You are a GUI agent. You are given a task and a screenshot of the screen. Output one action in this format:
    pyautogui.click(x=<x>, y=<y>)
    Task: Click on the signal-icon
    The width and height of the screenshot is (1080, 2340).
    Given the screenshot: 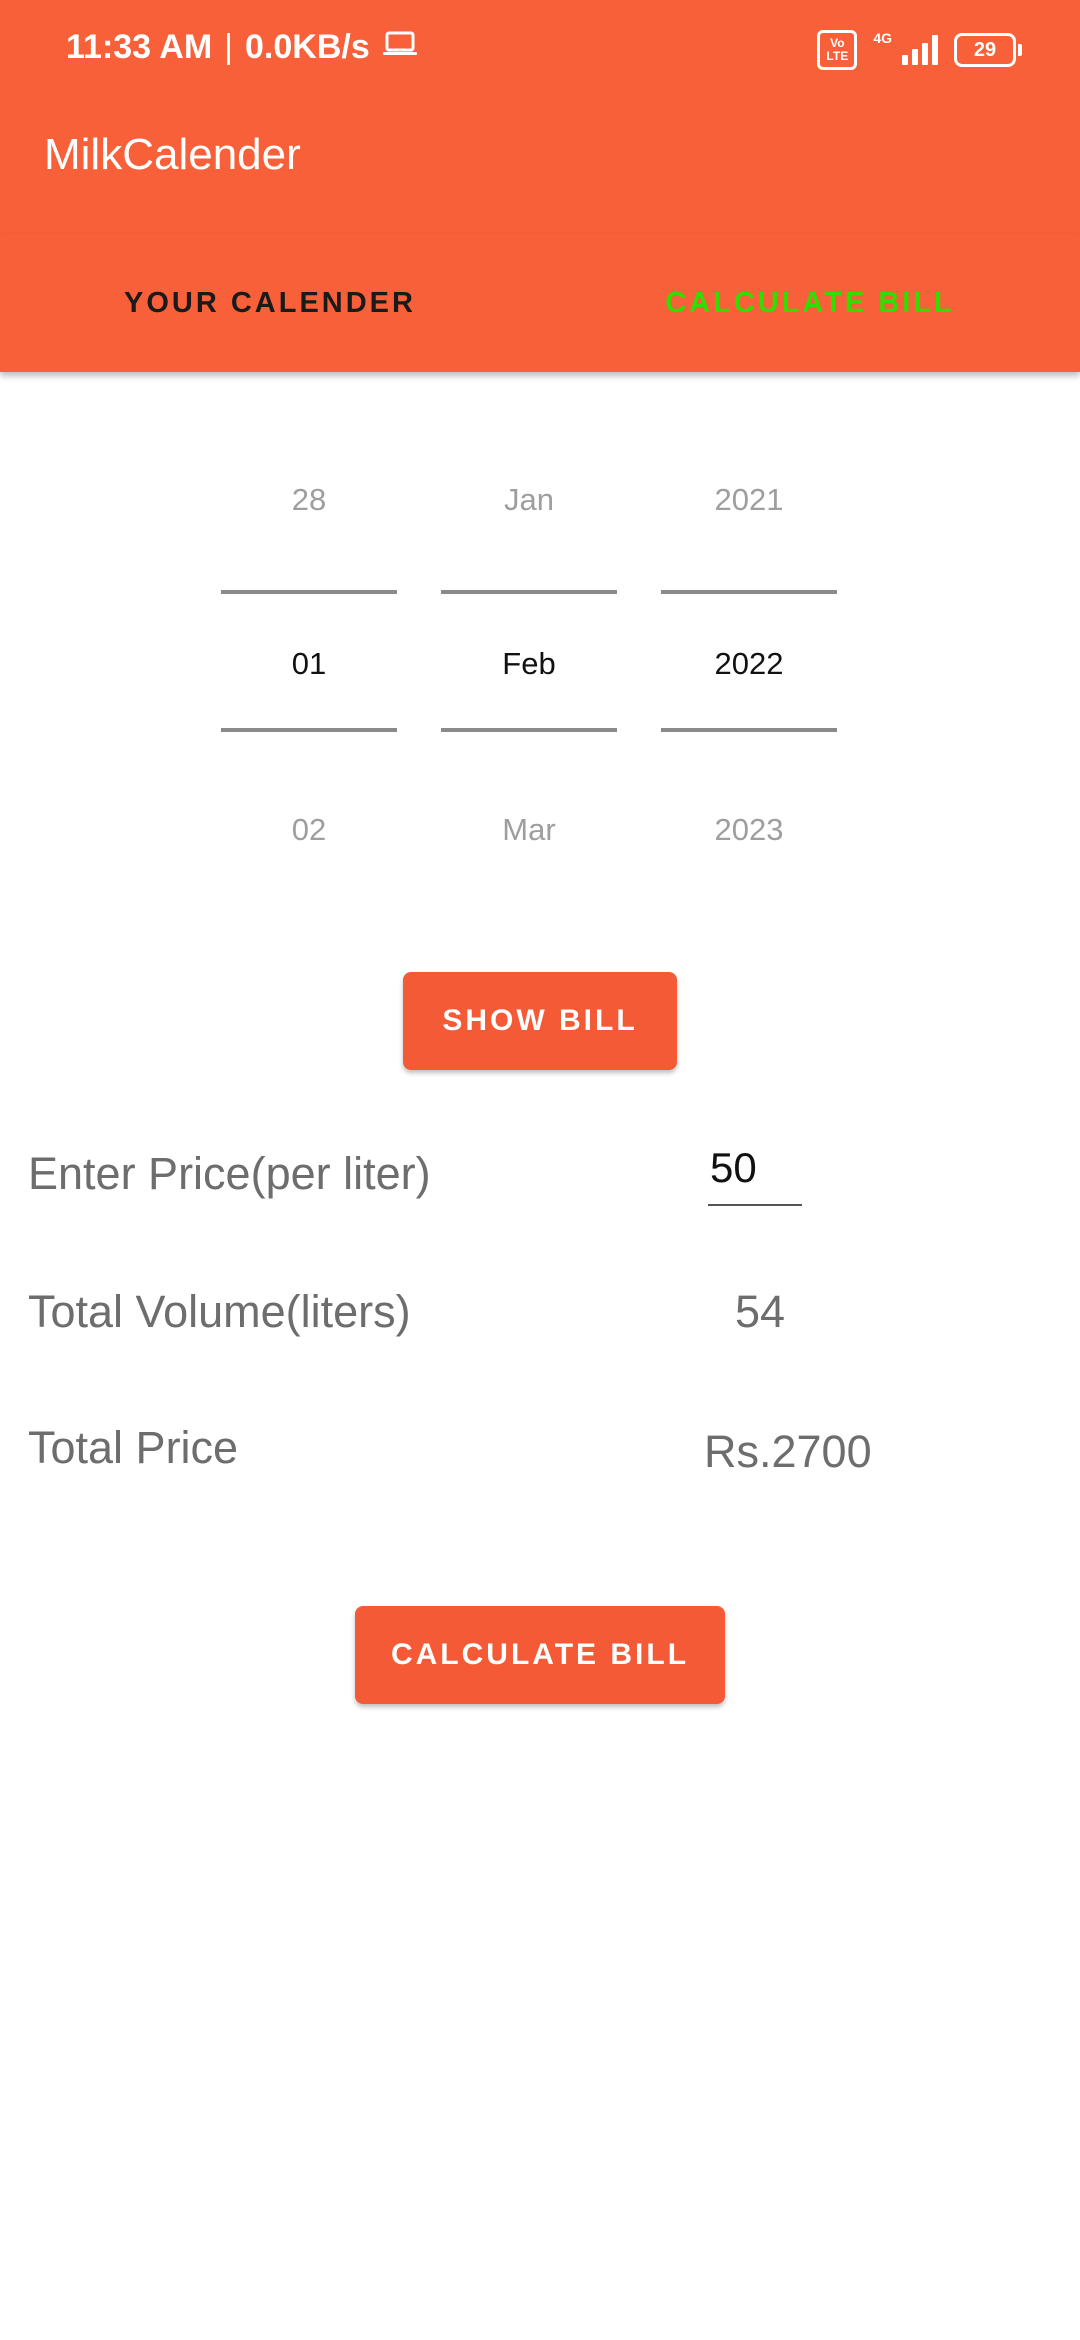 What is the action you would take?
    pyautogui.click(x=920, y=50)
    